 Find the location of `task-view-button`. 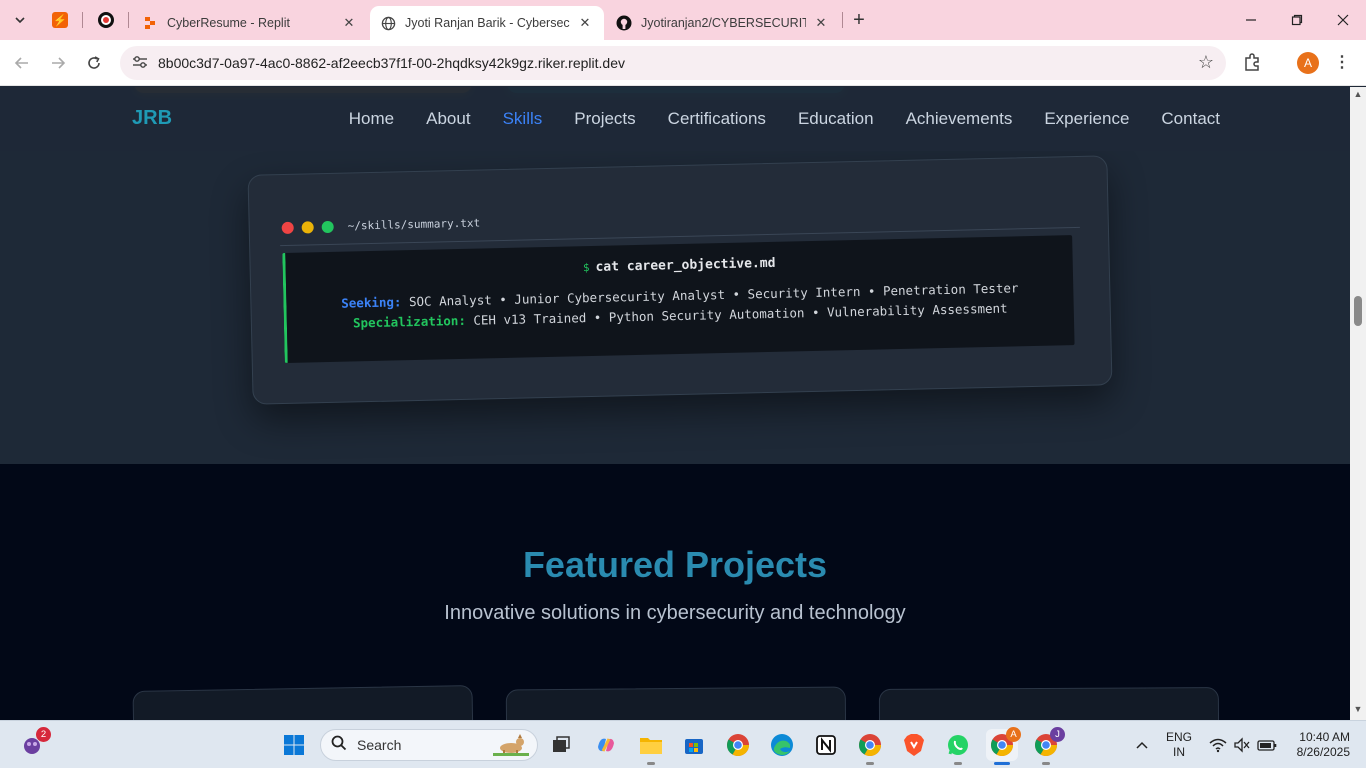

task-view-button is located at coordinates (561, 745).